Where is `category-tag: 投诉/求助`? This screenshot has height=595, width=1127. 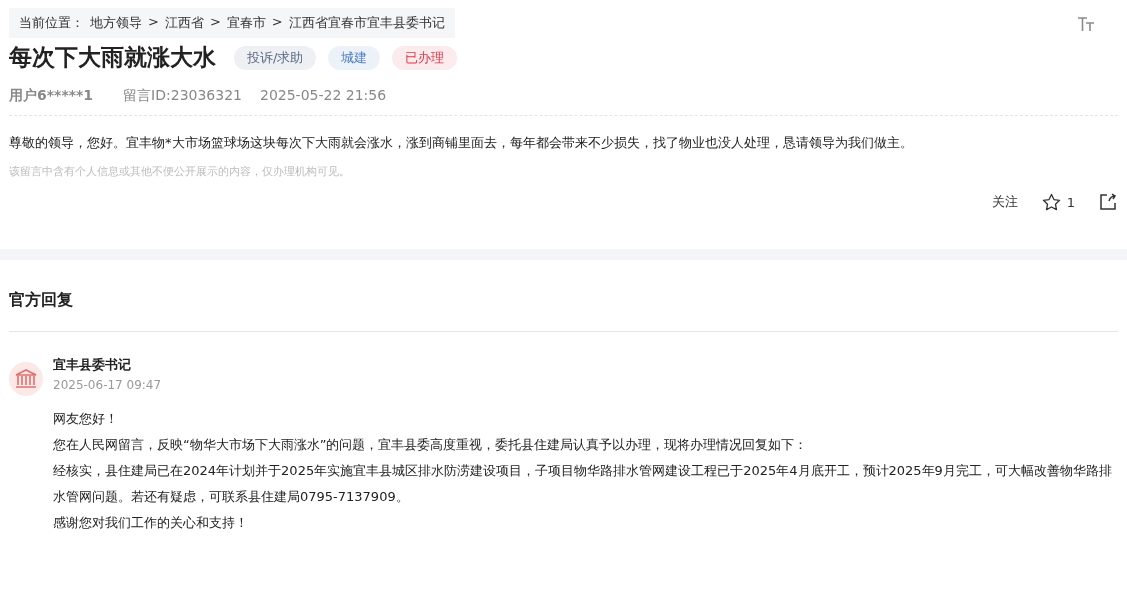 category-tag: 投诉/求助 is located at coordinates (275, 57).